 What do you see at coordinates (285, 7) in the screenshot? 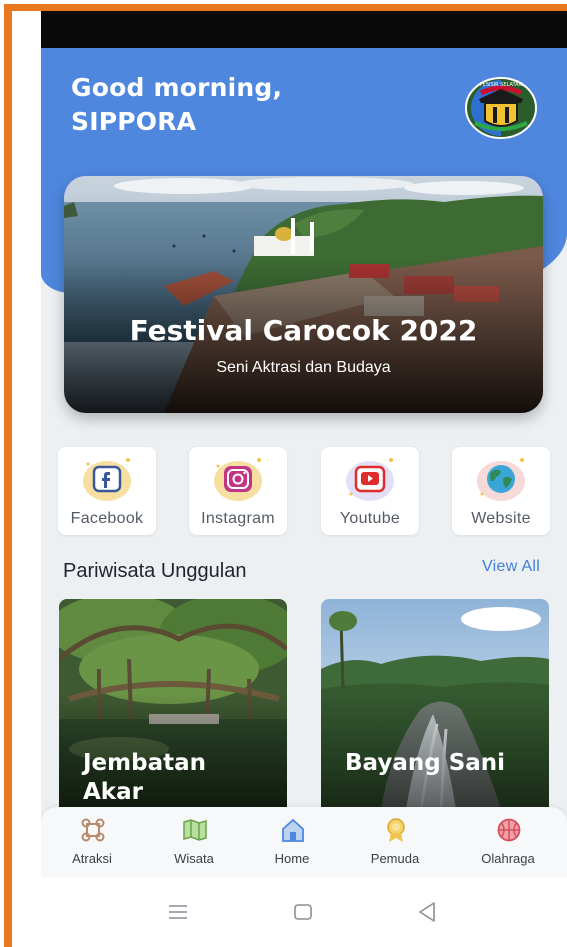
I see `frame-border-top` at bounding box center [285, 7].